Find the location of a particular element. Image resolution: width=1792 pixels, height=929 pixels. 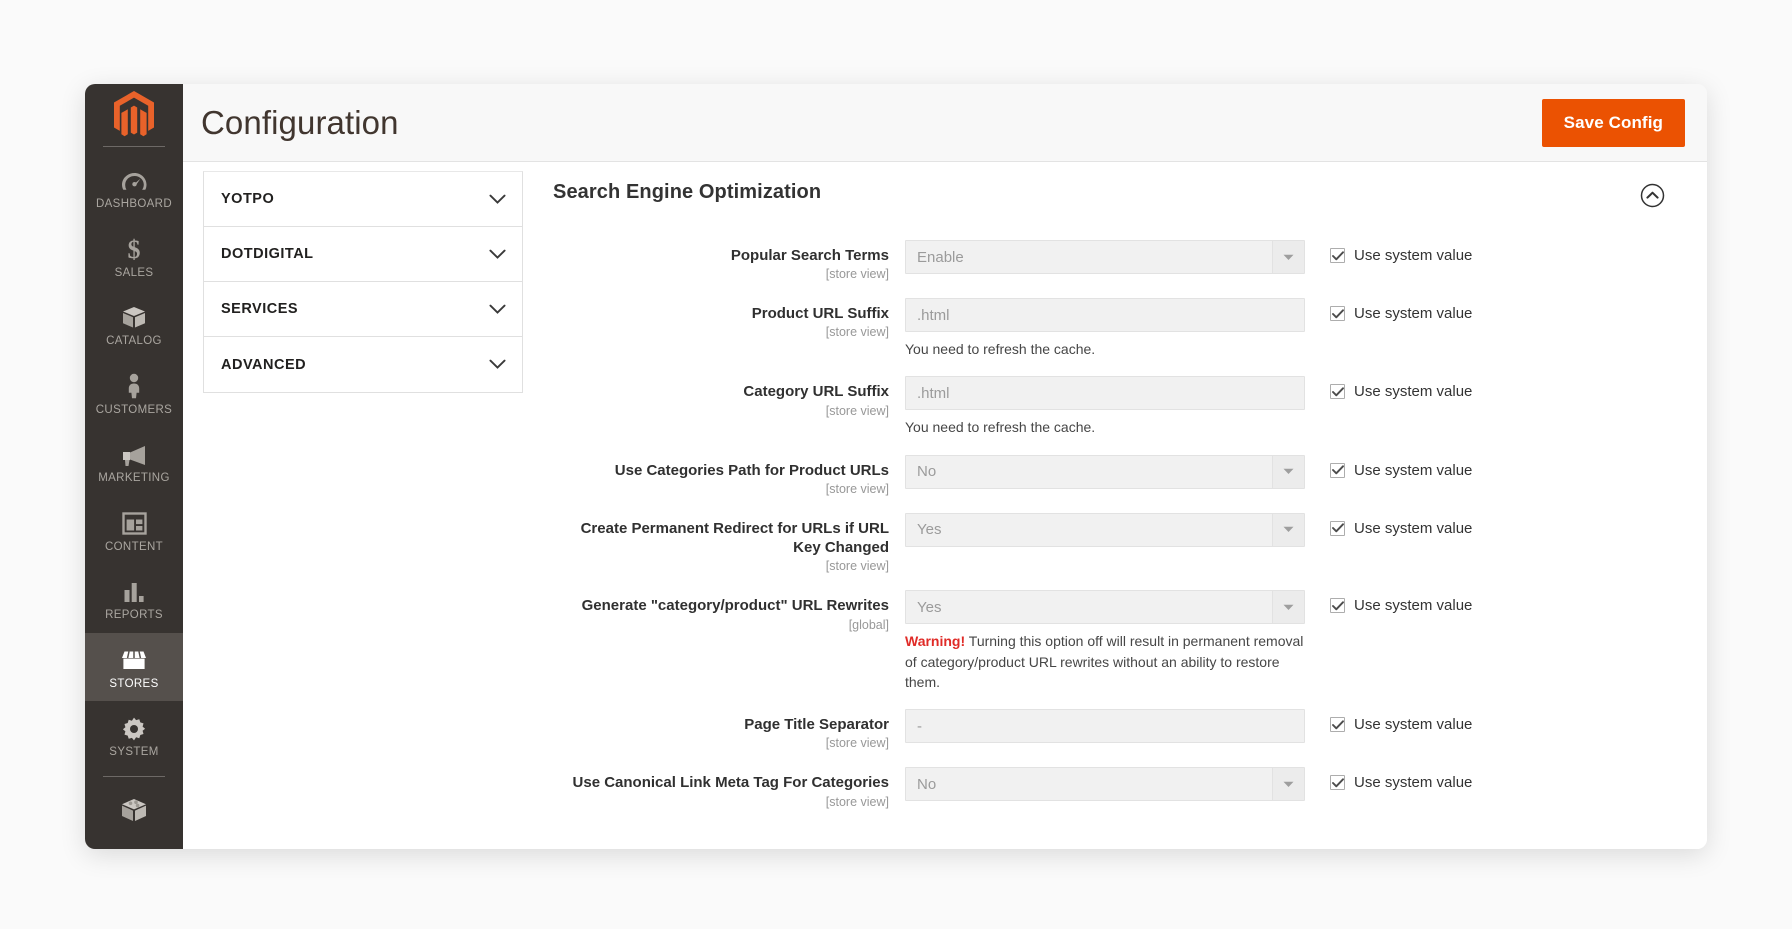

sidebar-item-catalog: CATALOG is located at coordinates (134, 324).